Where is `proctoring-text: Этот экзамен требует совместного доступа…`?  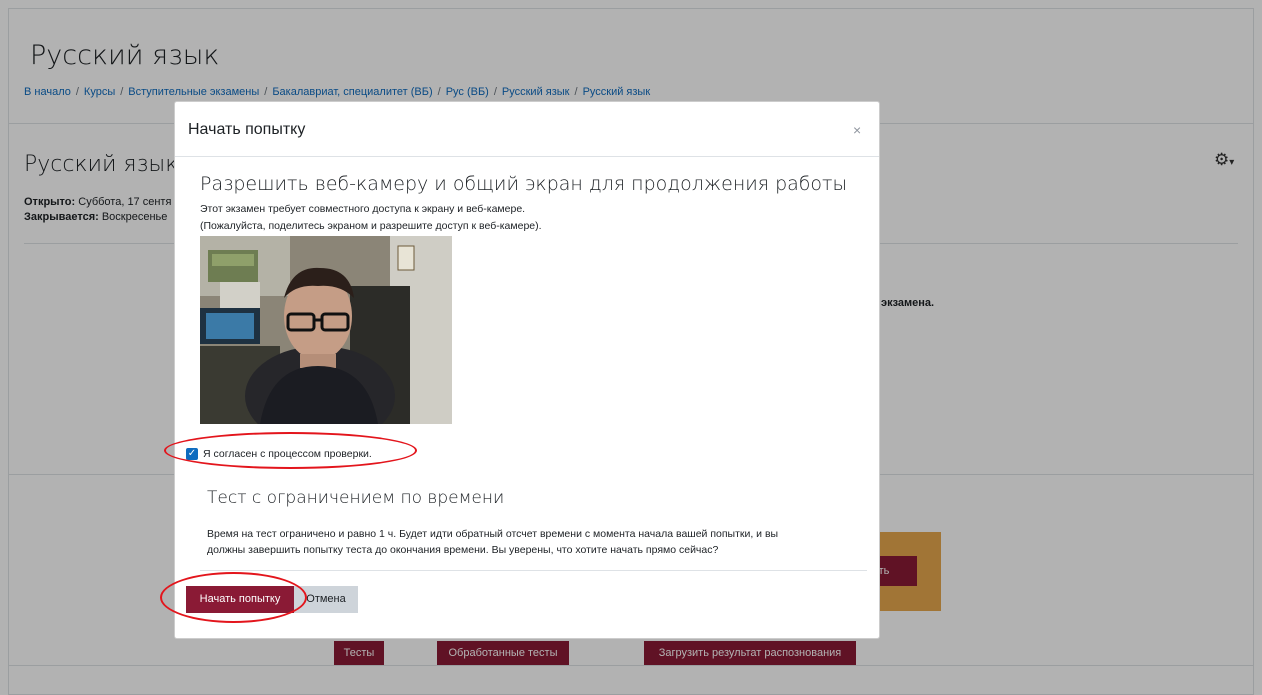
proctoring-text: Этот экзамен требует совместного доступа… is located at coordinates (363, 209).